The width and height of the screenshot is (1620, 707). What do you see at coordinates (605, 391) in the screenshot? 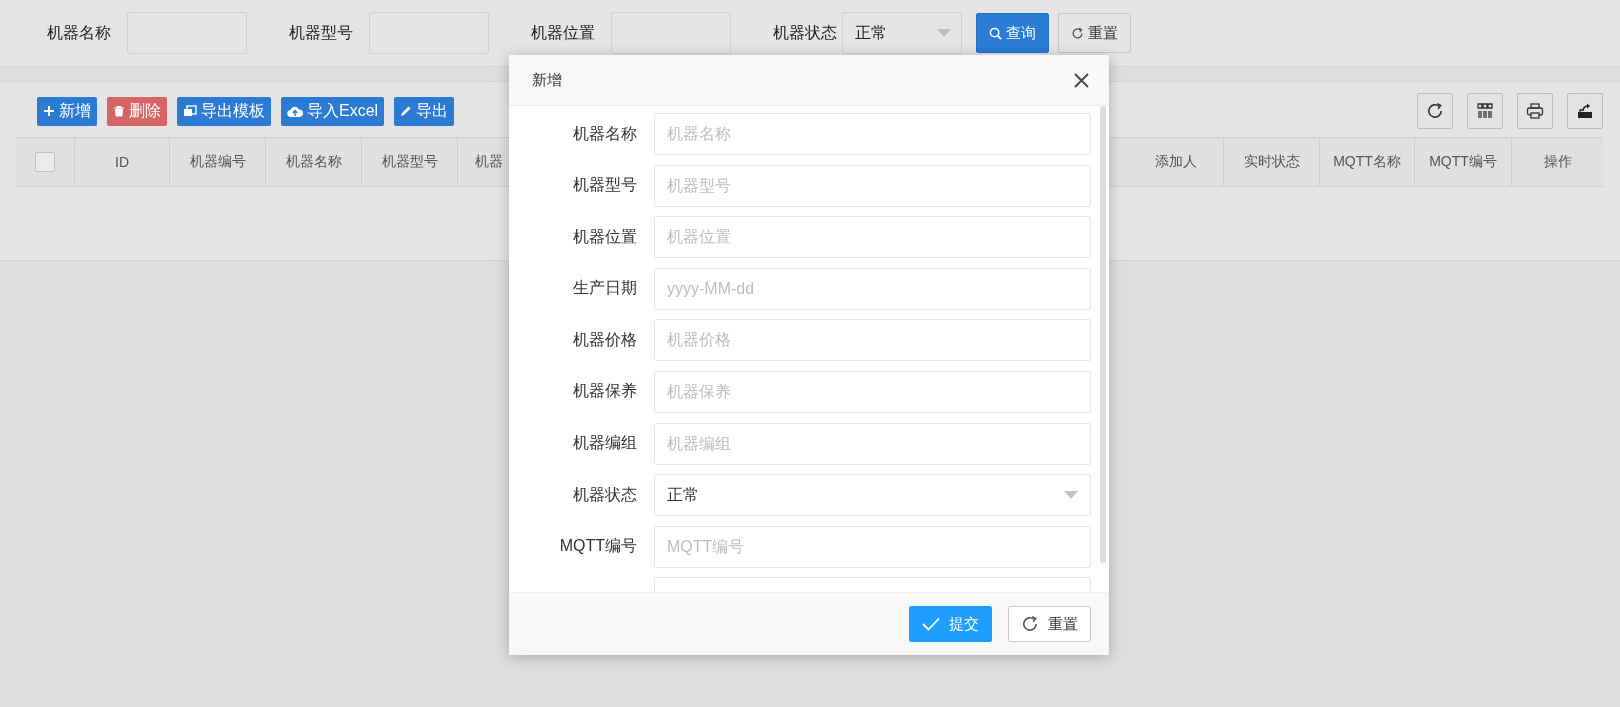
I see `field-label: 机器保养` at bounding box center [605, 391].